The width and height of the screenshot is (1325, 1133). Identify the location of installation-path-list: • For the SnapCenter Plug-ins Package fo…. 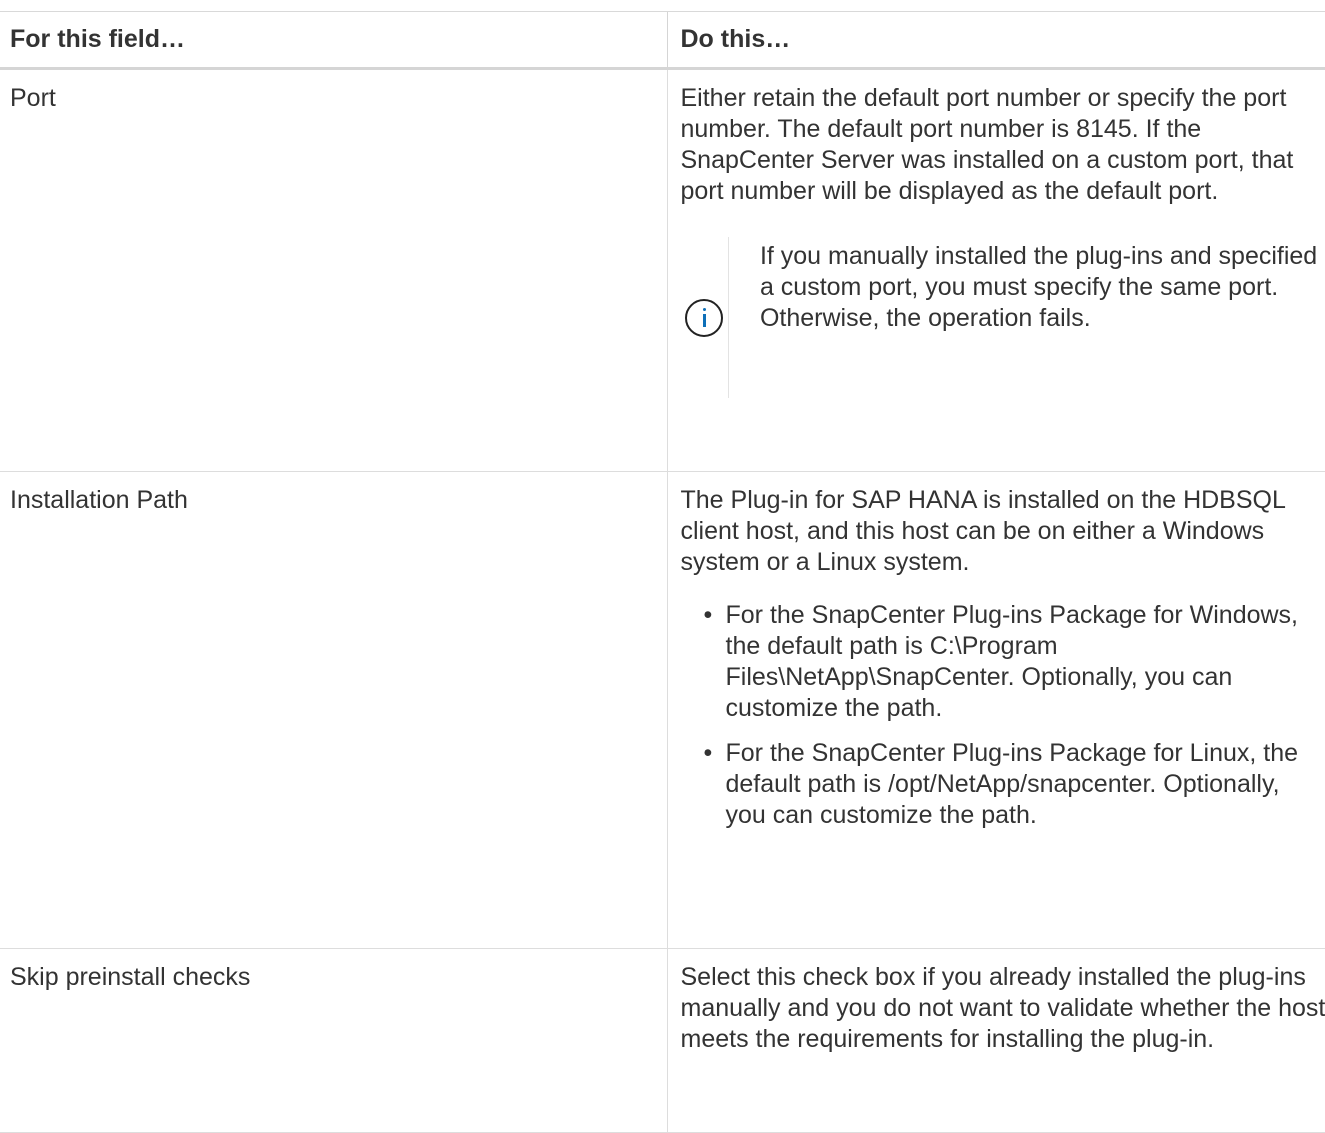
(1003, 715).